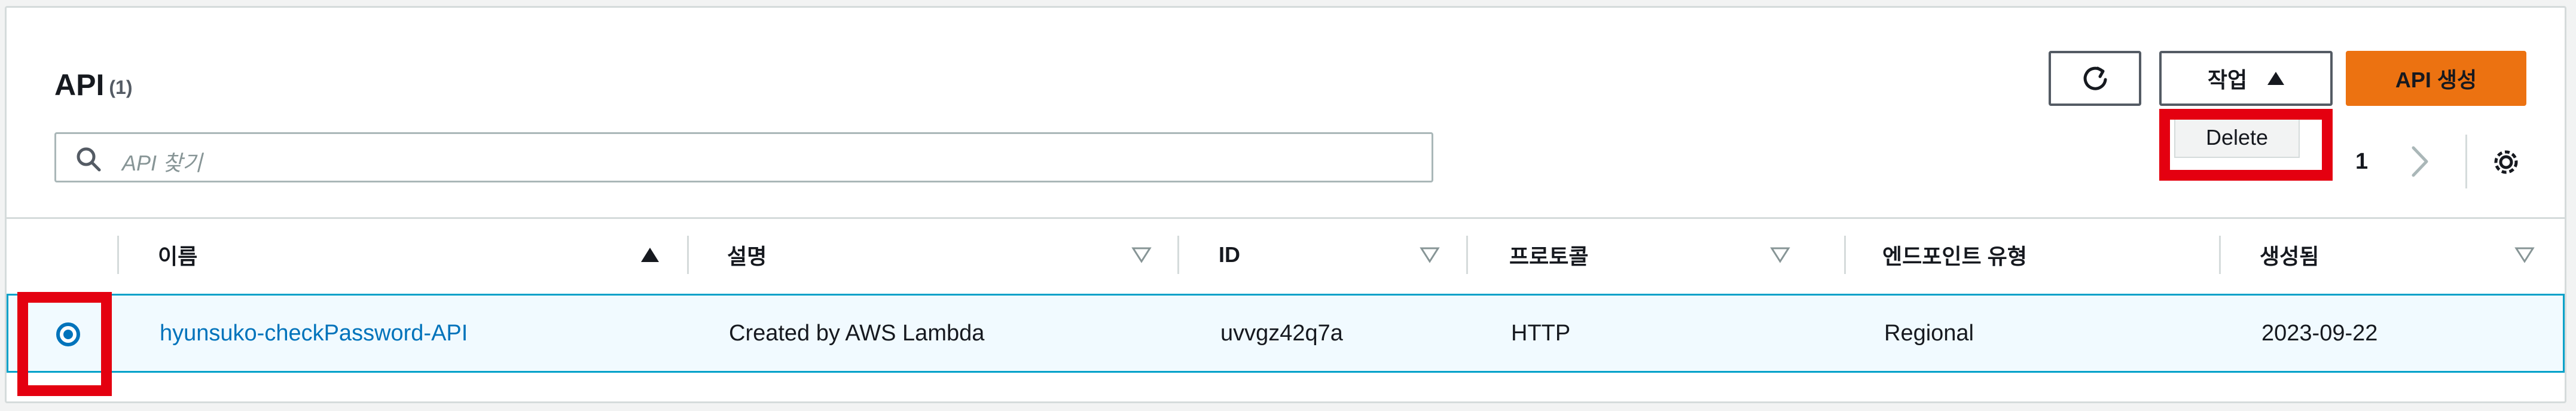  What do you see at coordinates (178, 256) in the screenshot?
I see `column-label: 이름` at bounding box center [178, 256].